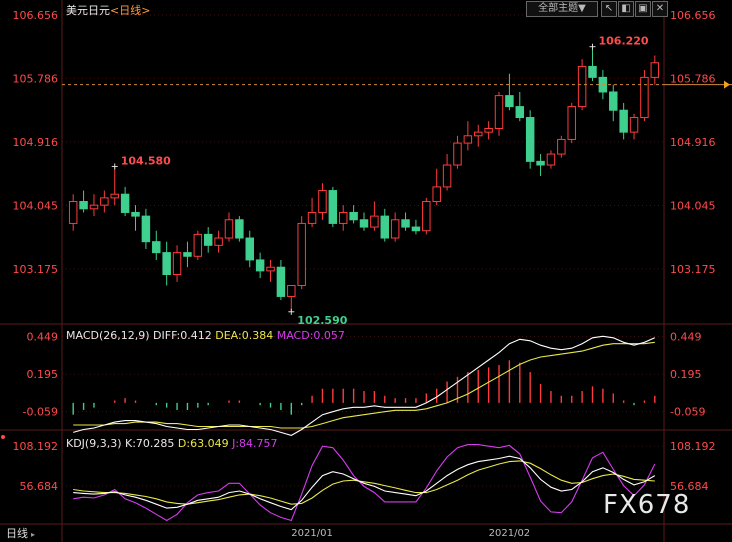 The height and width of the screenshot is (542, 732). I want to click on d-line, so click(364, 482).